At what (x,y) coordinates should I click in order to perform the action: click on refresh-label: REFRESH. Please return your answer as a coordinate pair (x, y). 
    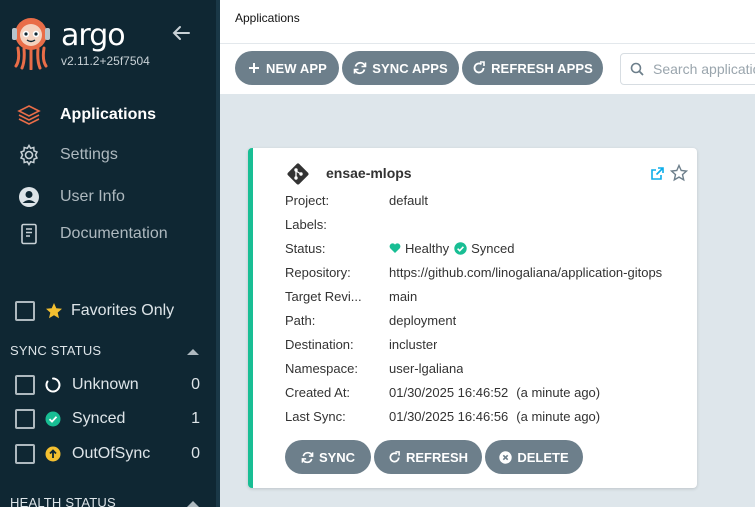
    Looking at the image, I should click on (437, 457).